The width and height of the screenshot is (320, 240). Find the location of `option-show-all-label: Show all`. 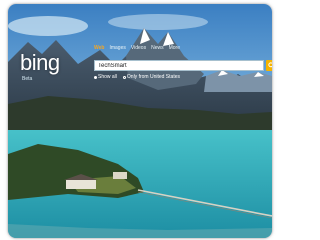

option-show-all-label: Show all is located at coordinates (107, 77).